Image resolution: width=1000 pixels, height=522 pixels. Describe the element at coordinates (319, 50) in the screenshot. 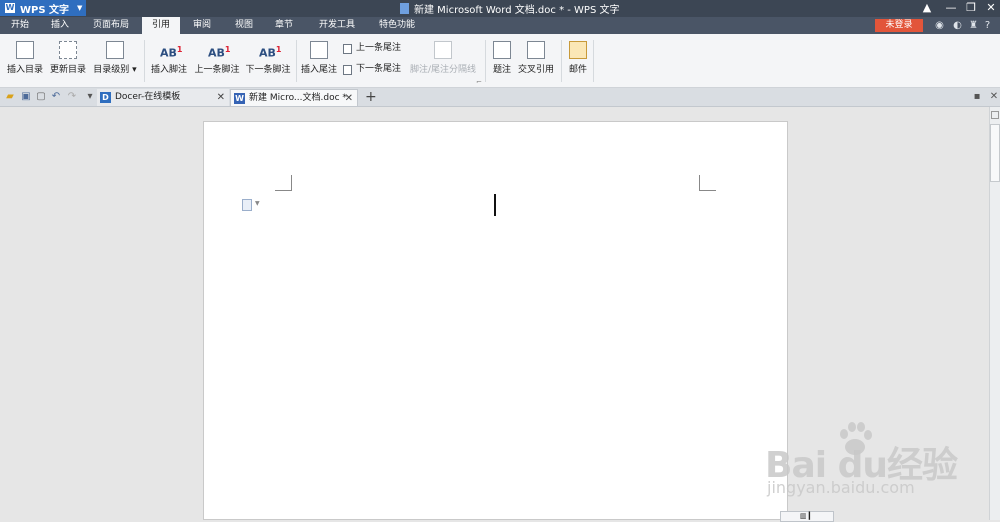

I see `endnote-icon` at that location.